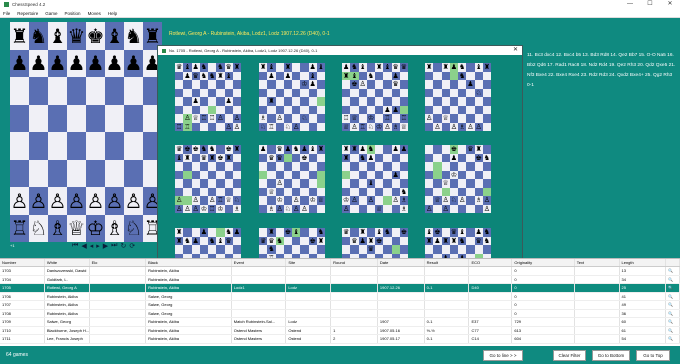 This screenshot has width=680, height=364. I want to click on mini-board: ♜ ♝ ♜ ♟ ♝ ♟ ♟ ♝ ♔ ♟ ♜ ♗ ♙ ♘ ♘ ♖ ♘ ♙, so click(292, 97).